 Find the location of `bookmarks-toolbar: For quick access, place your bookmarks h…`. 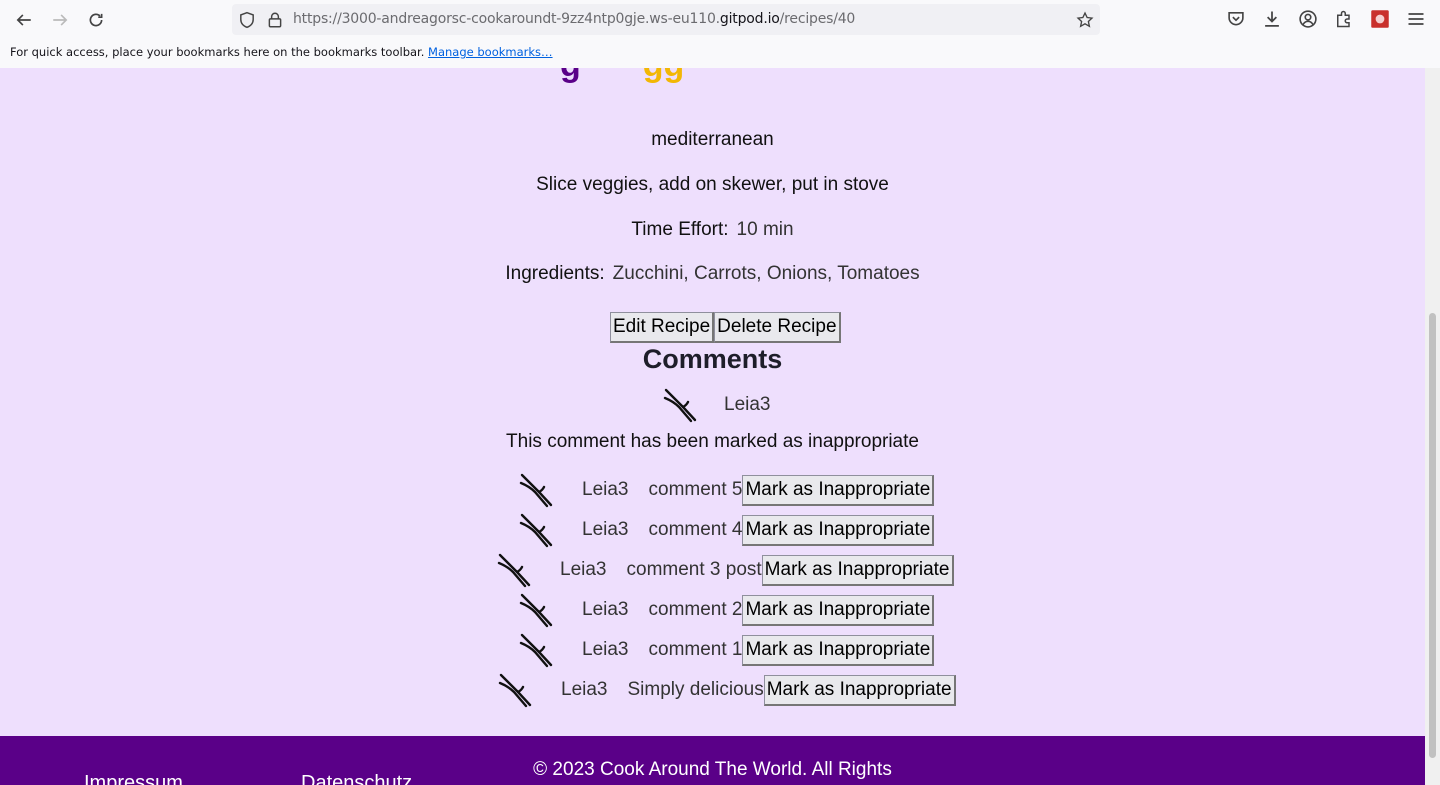

bookmarks-toolbar: For quick access, place your bookmarks h… is located at coordinates (281, 52).